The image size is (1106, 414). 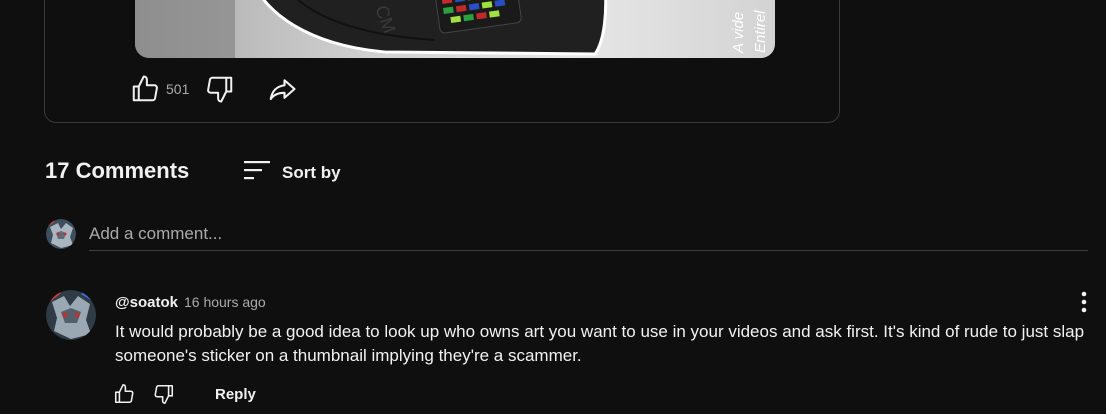 What do you see at coordinates (311, 172) in the screenshot?
I see `sort-by-label: Sort by` at bounding box center [311, 172].